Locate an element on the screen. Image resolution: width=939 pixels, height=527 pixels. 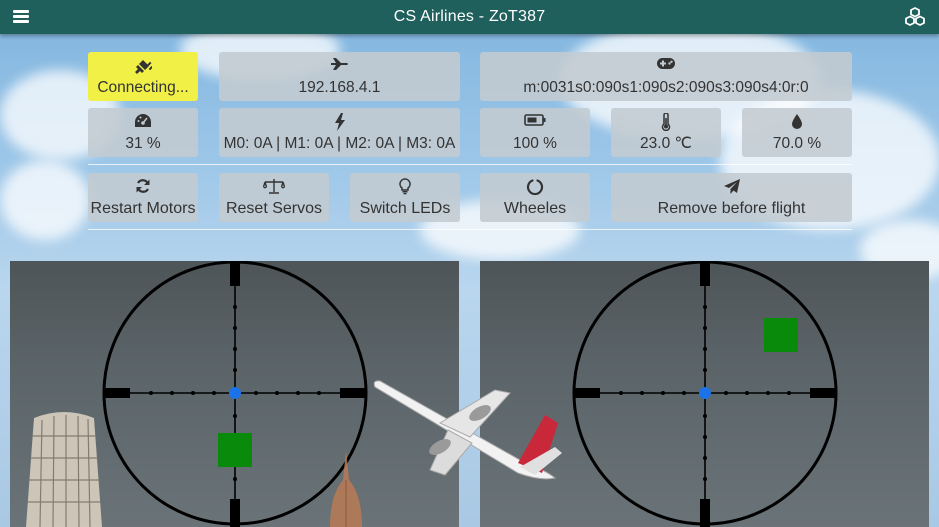
balance-scale-icon is located at coordinates (274, 187).